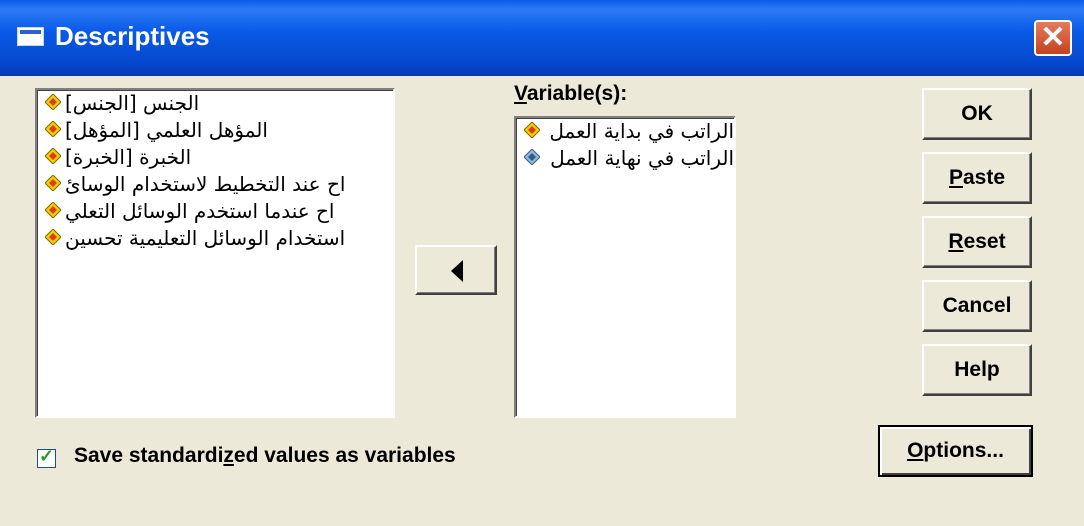 This screenshot has width=1084, height=526. Describe the element at coordinates (532, 157) in the screenshot. I see `scale-variable-icon` at that location.